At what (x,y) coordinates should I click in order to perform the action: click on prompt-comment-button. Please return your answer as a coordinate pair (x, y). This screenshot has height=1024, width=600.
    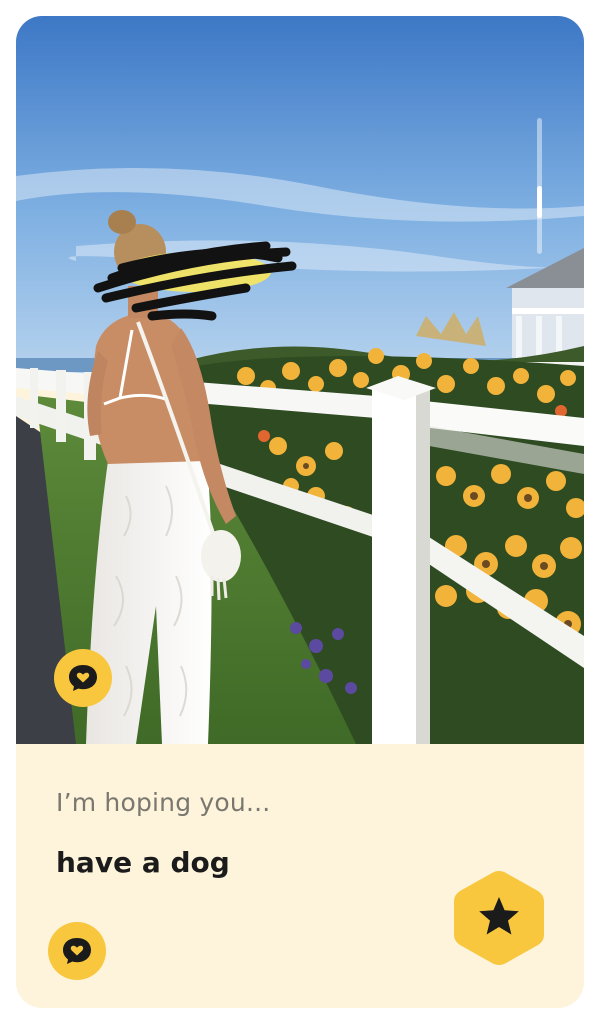
    Looking at the image, I should click on (77, 951).